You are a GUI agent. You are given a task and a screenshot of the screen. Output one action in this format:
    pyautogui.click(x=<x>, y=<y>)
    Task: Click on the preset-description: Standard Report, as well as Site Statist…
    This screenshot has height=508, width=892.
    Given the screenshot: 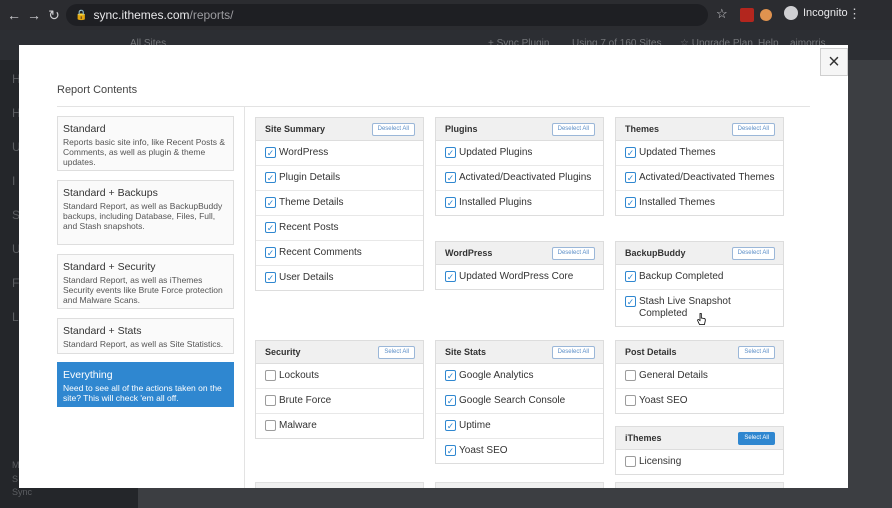 What is the action you would take?
    pyautogui.click(x=143, y=344)
    